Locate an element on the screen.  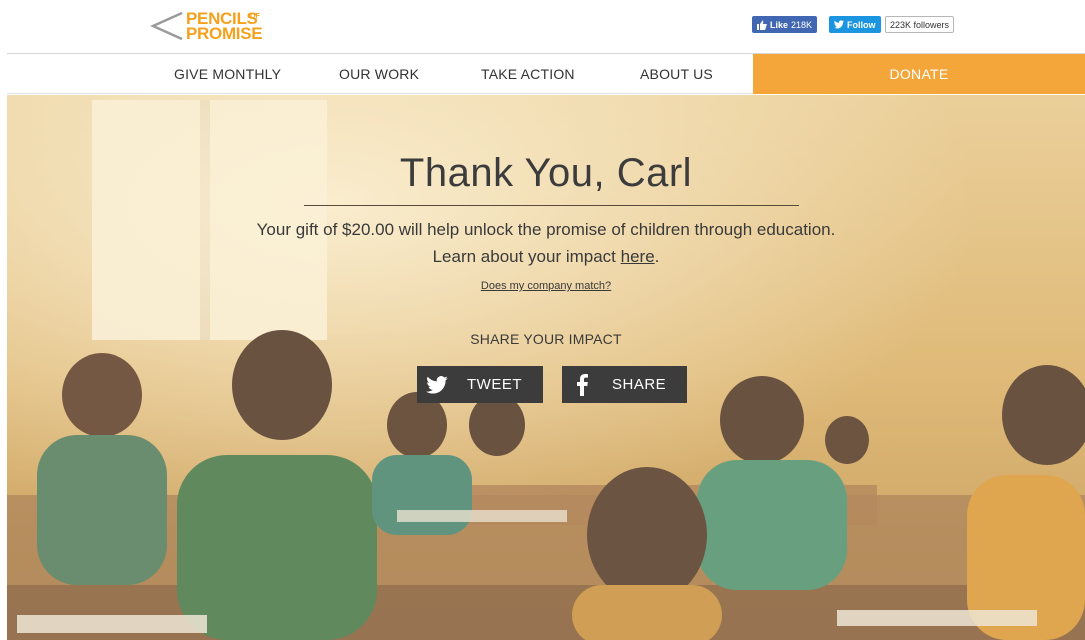
tweet-button: TWEET is located at coordinates (480, 384).